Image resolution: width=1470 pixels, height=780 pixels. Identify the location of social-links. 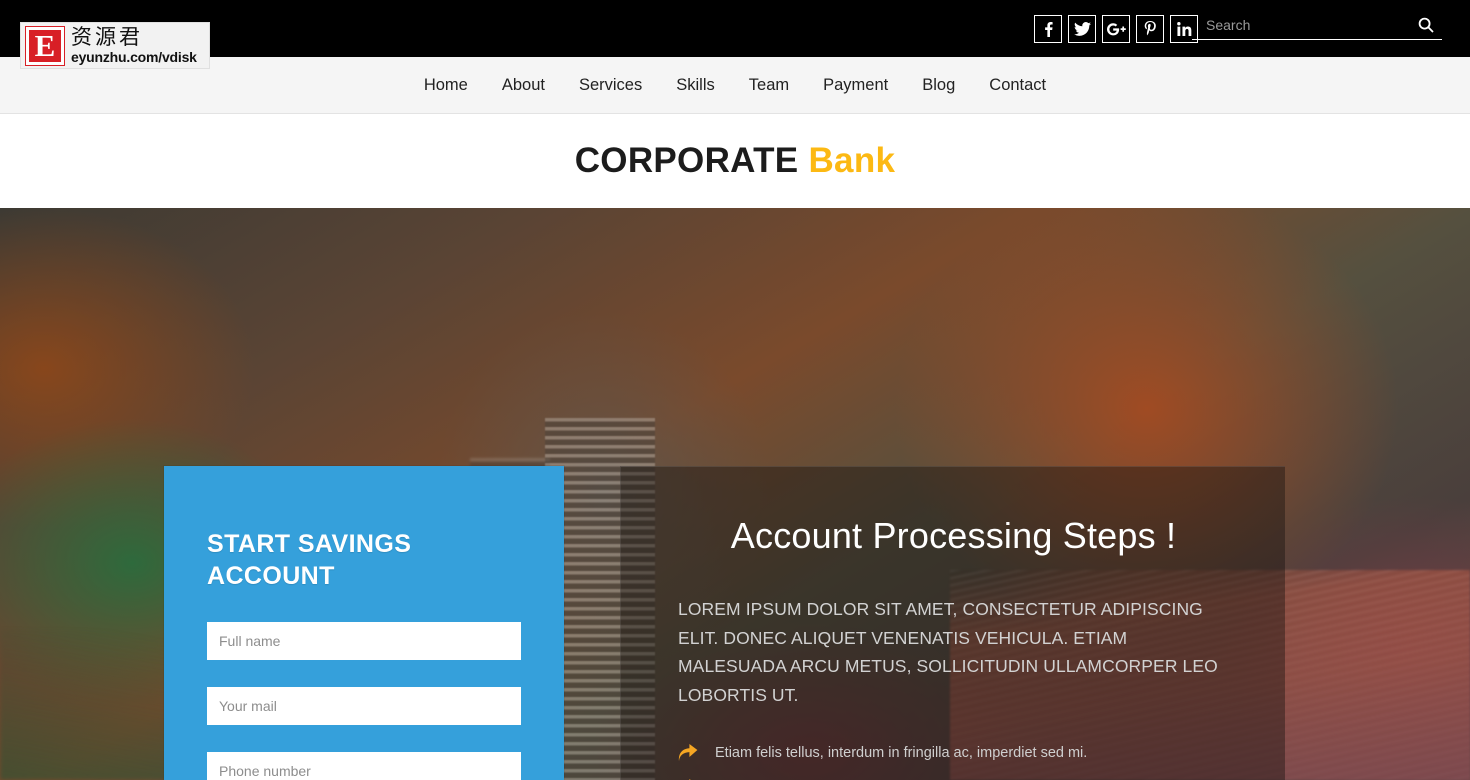
(1116, 29).